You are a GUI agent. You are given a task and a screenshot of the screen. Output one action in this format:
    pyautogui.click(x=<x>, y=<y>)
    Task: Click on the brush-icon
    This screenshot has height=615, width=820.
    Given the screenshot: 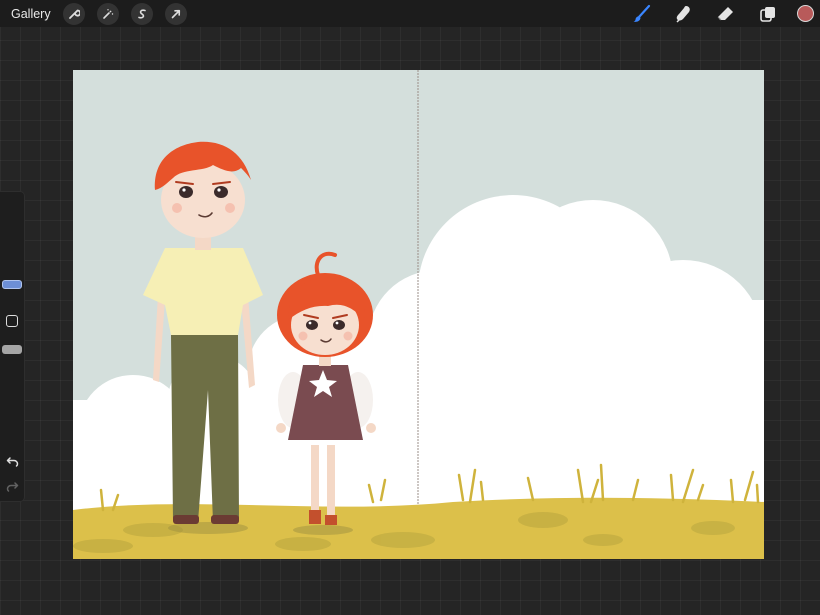 What is the action you would take?
    pyautogui.click(x=642, y=13)
    